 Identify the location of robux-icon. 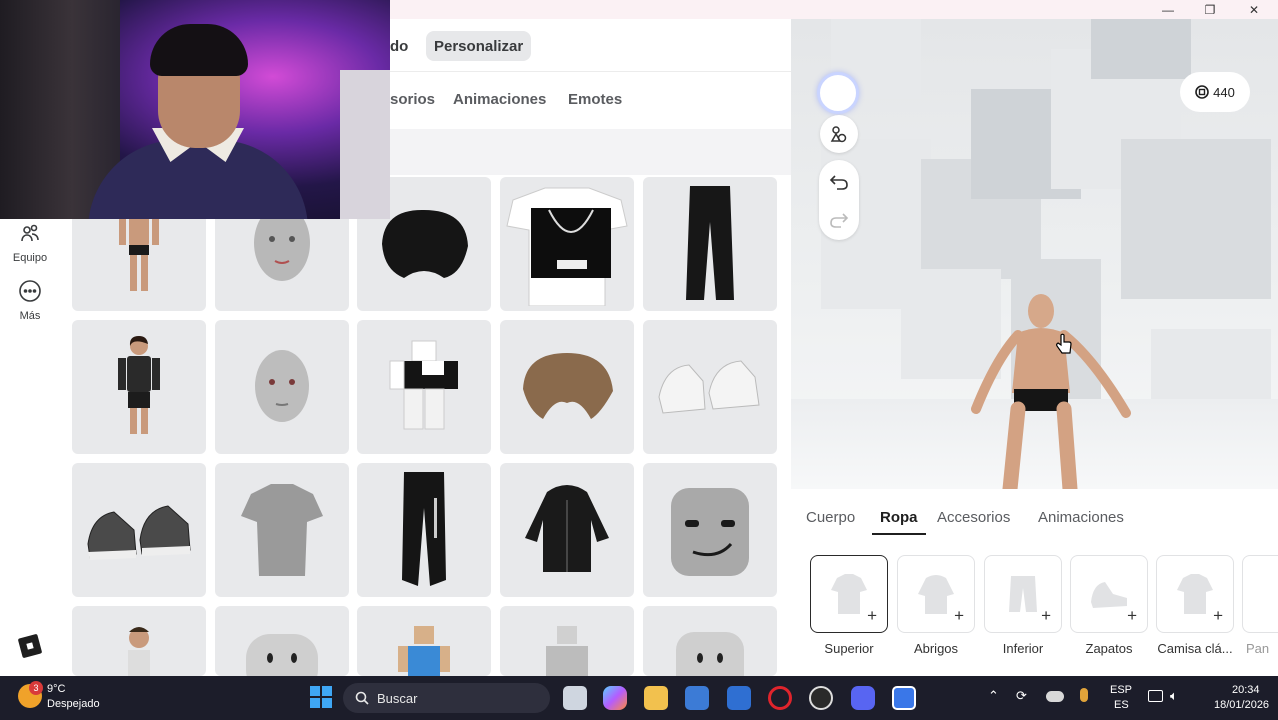
(1202, 92).